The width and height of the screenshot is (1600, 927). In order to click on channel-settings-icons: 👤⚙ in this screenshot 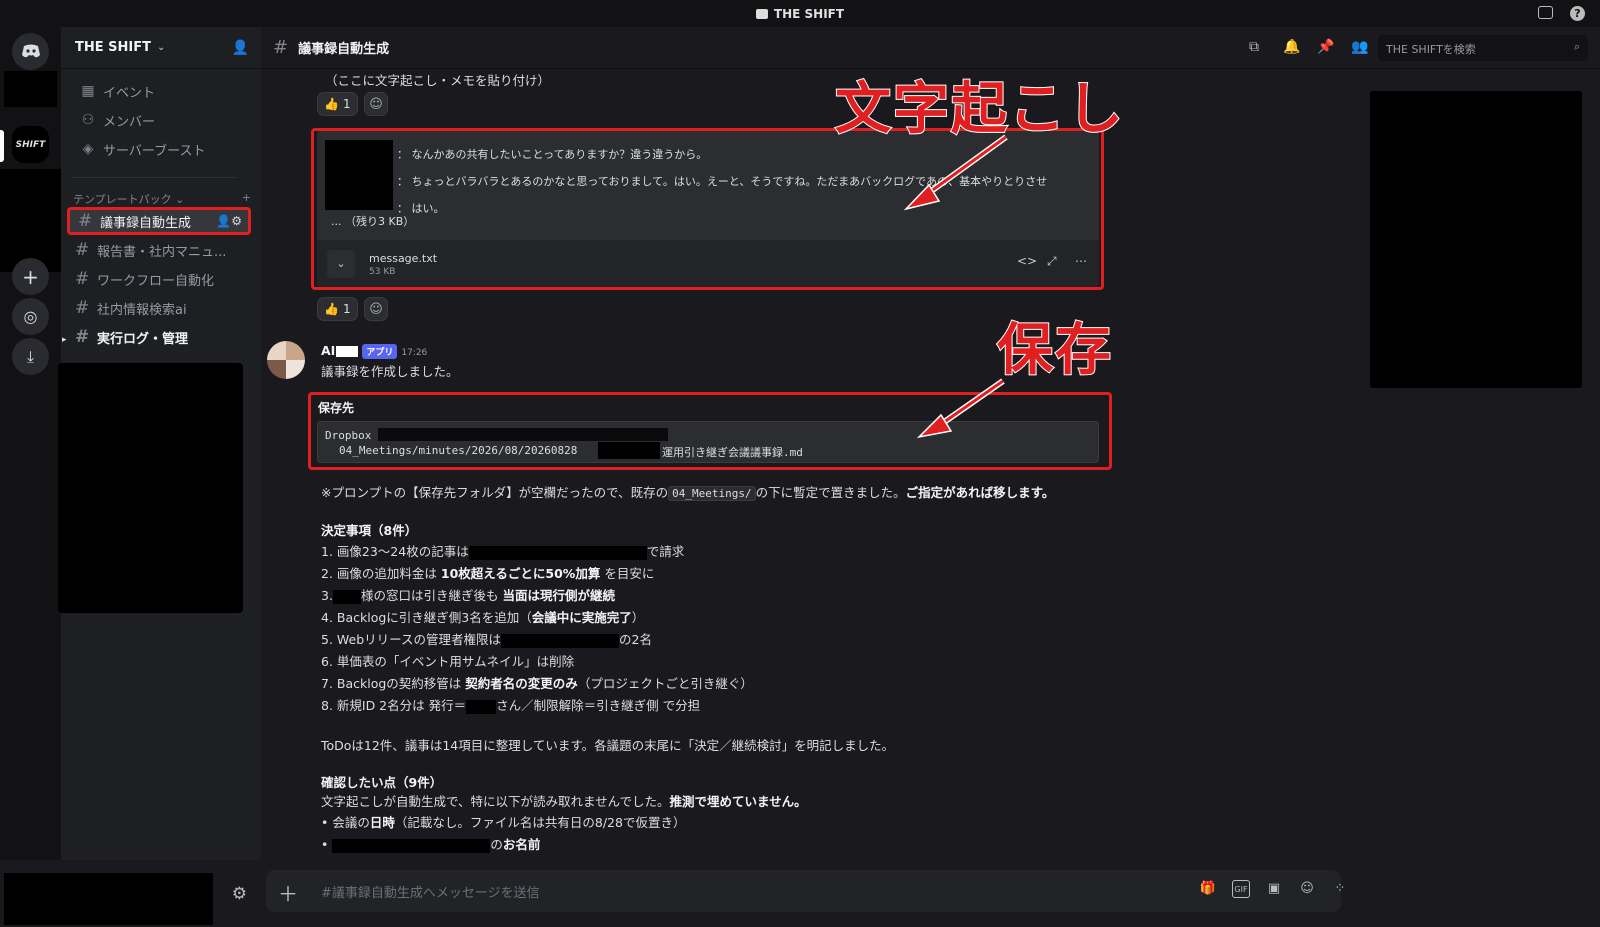, I will do `click(229, 221)`.